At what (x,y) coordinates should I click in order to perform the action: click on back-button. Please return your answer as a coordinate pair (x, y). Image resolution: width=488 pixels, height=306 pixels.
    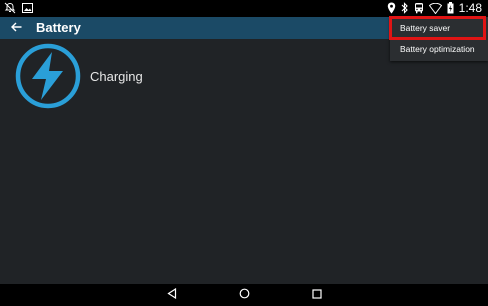
    Looking at the image, I should click on (16, 28).